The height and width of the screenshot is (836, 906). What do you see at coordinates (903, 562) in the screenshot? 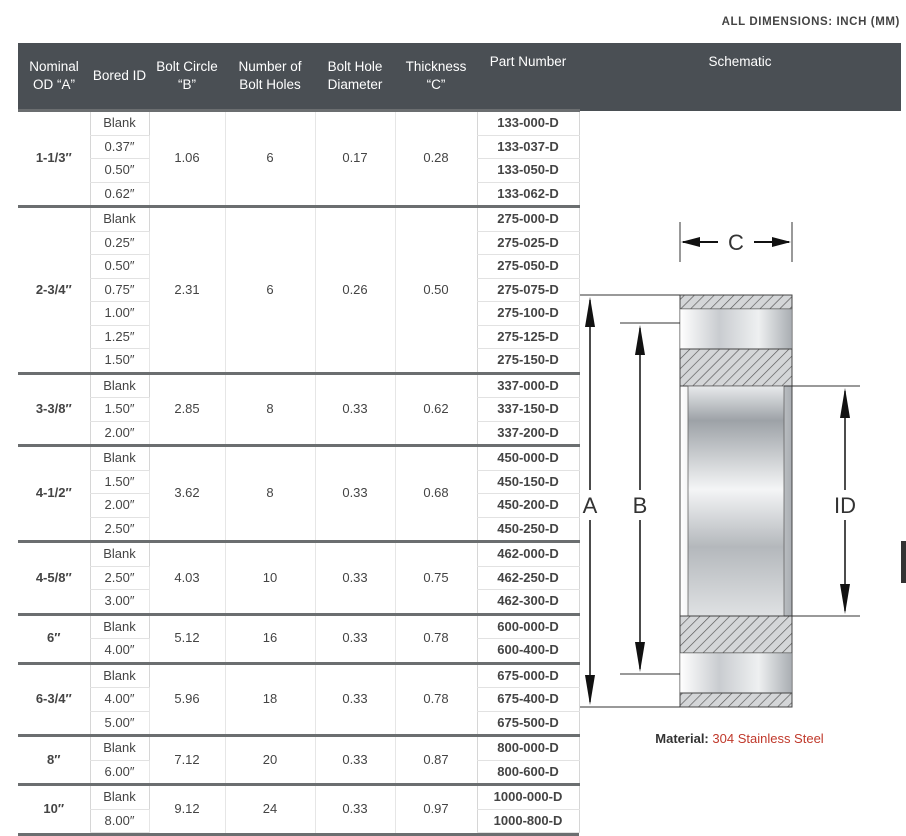
I see `scrollbar-thumb` at bounding box center [903, 562].